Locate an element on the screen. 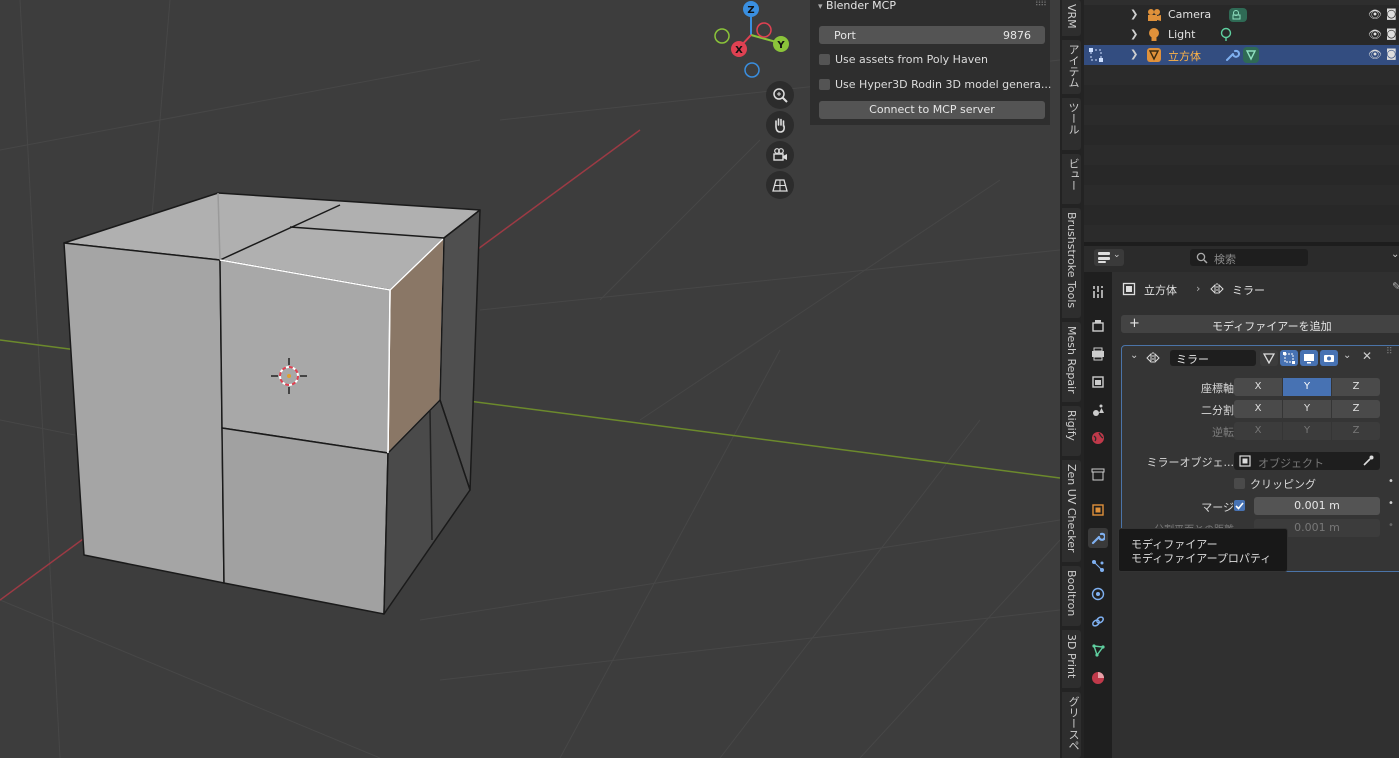  object-tab-icon is located at coordinates (1098, 510).